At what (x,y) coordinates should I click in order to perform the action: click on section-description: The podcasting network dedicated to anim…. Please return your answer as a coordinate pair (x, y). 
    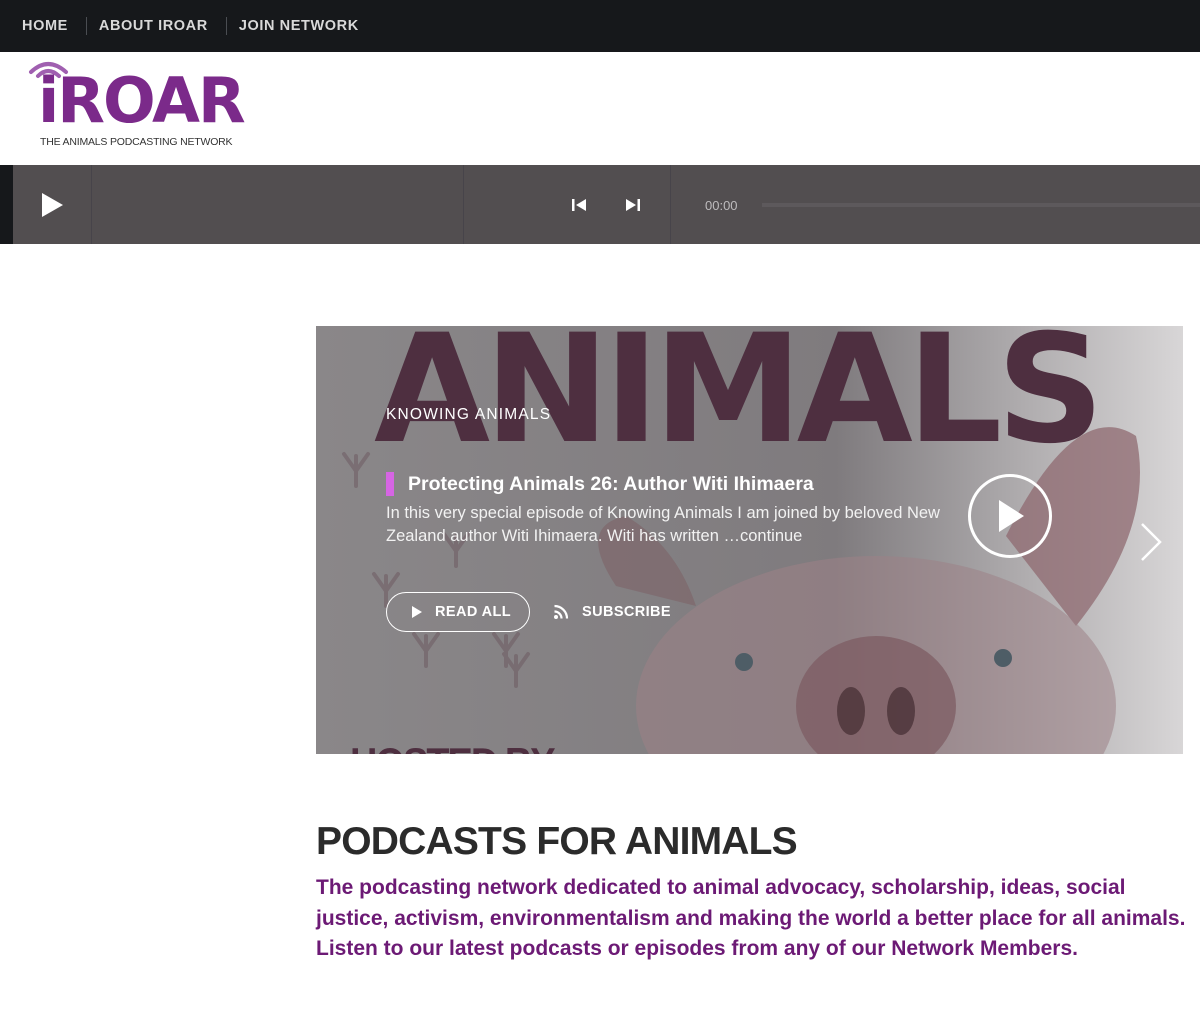
    Looking at the image, I should click on (751, 918).